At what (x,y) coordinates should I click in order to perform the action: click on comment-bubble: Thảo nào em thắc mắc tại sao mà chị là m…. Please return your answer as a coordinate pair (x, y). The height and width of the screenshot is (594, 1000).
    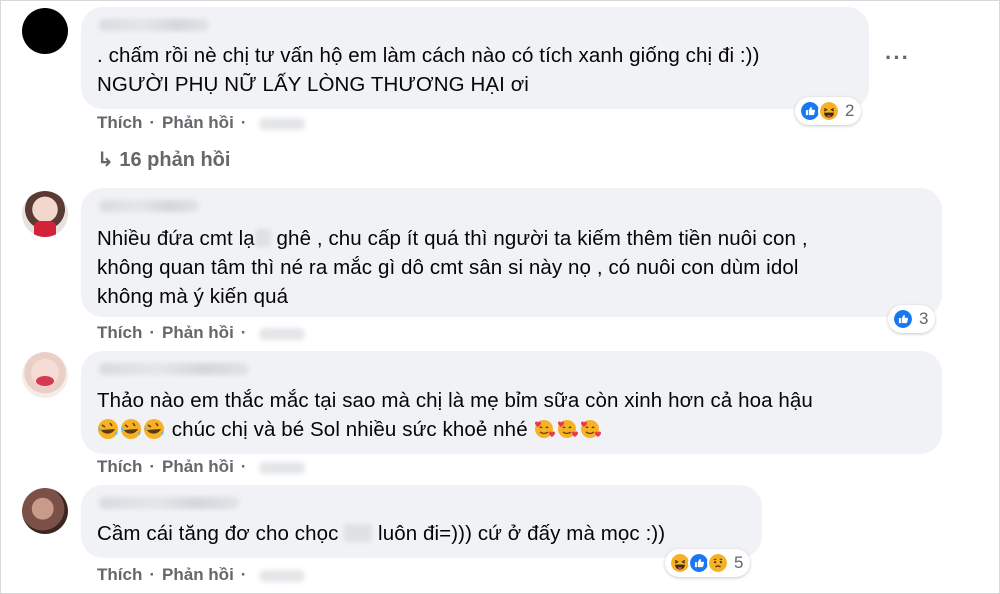
    Looking at the image, I should click on (511, 402).